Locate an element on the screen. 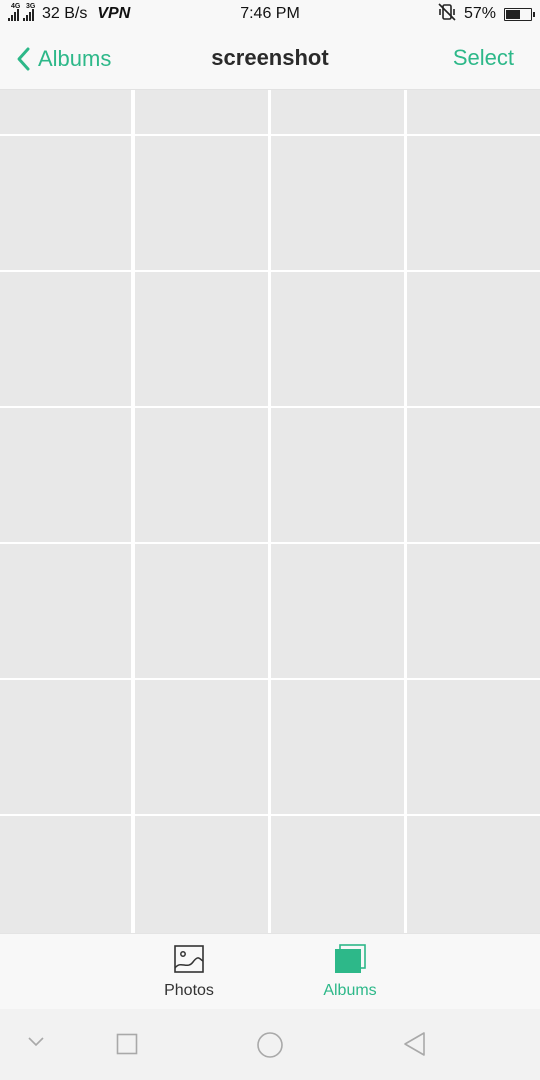  recents-button is located at coordinates (127, 1046).